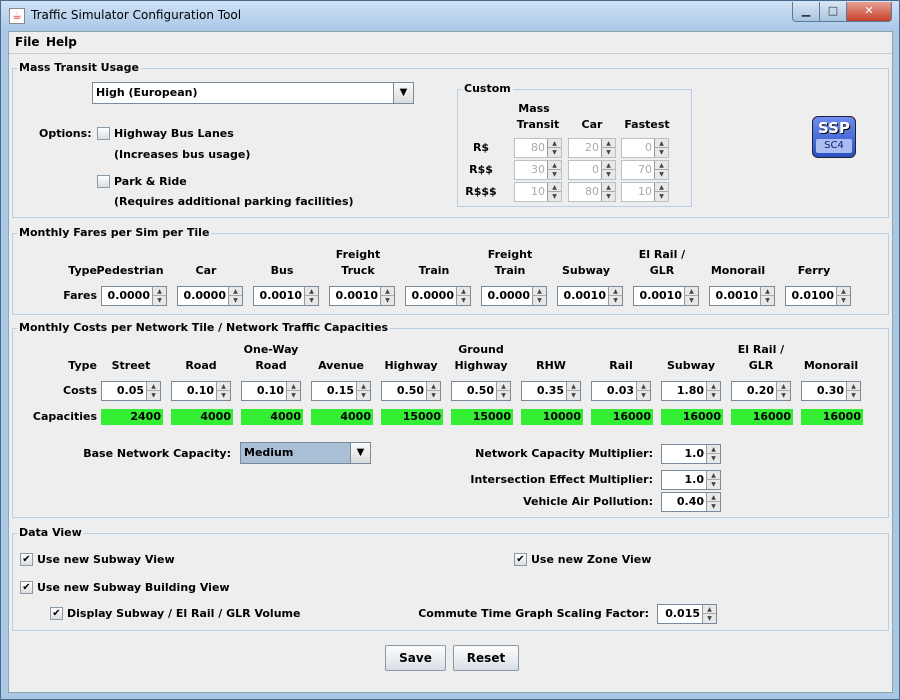 The height and width of the screenshot is (700, 900). Describe the element at coordinates (831, 391) in the screenshot. I see `cost-spinner: 0.30 ▲ ▼` at that location.